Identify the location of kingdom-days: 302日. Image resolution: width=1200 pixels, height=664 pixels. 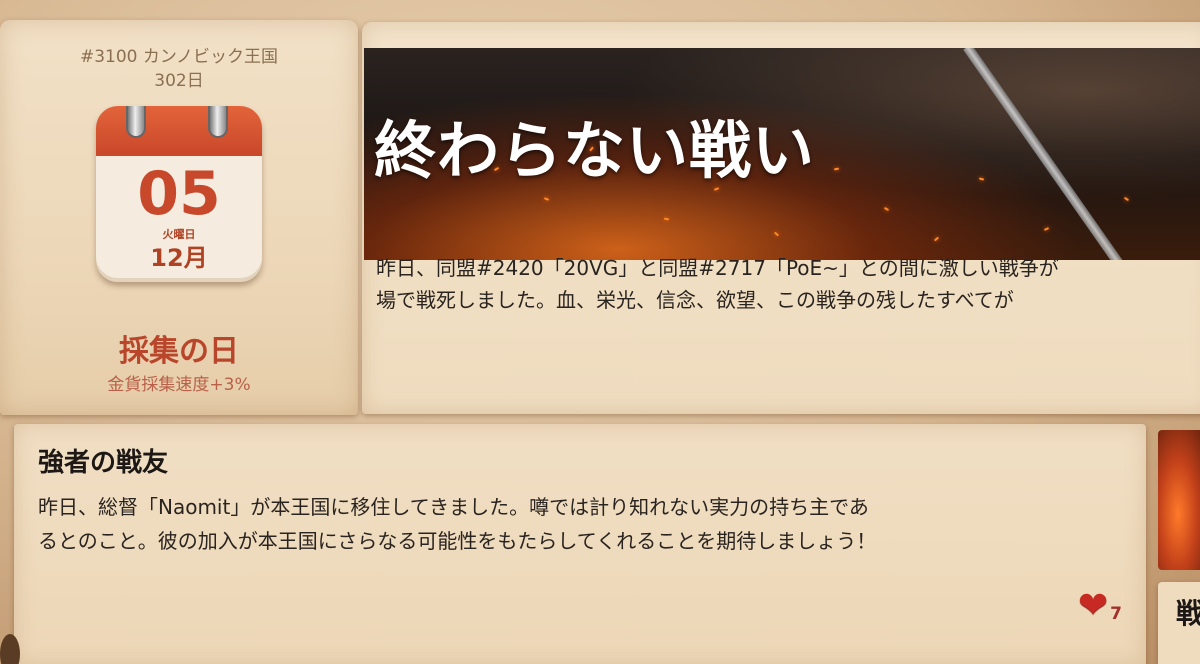
(179, 81).